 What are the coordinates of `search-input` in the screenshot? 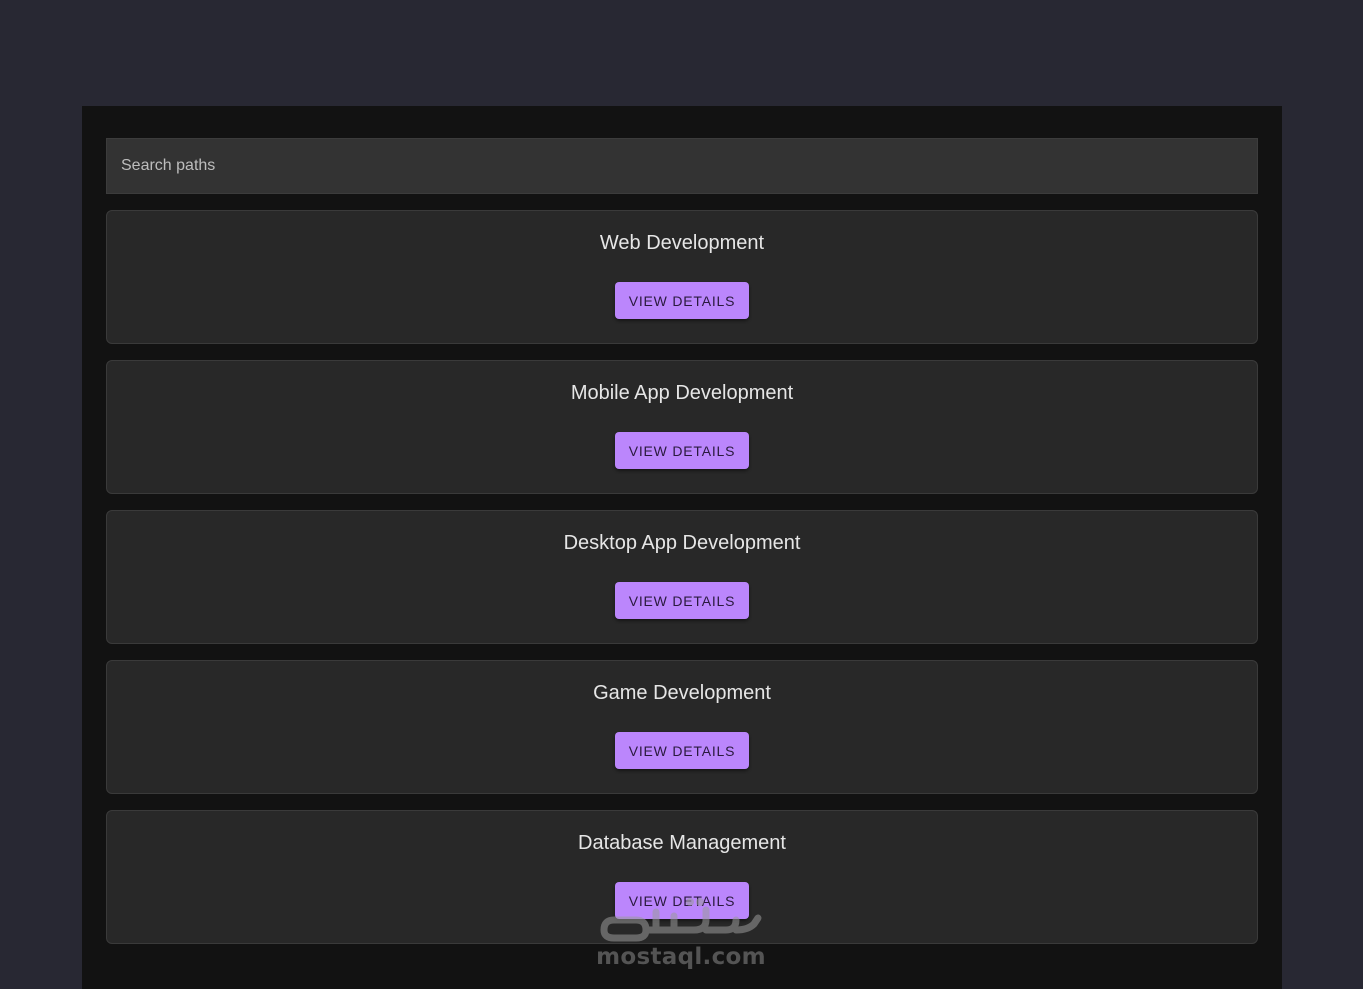 It's located at (682, 166).